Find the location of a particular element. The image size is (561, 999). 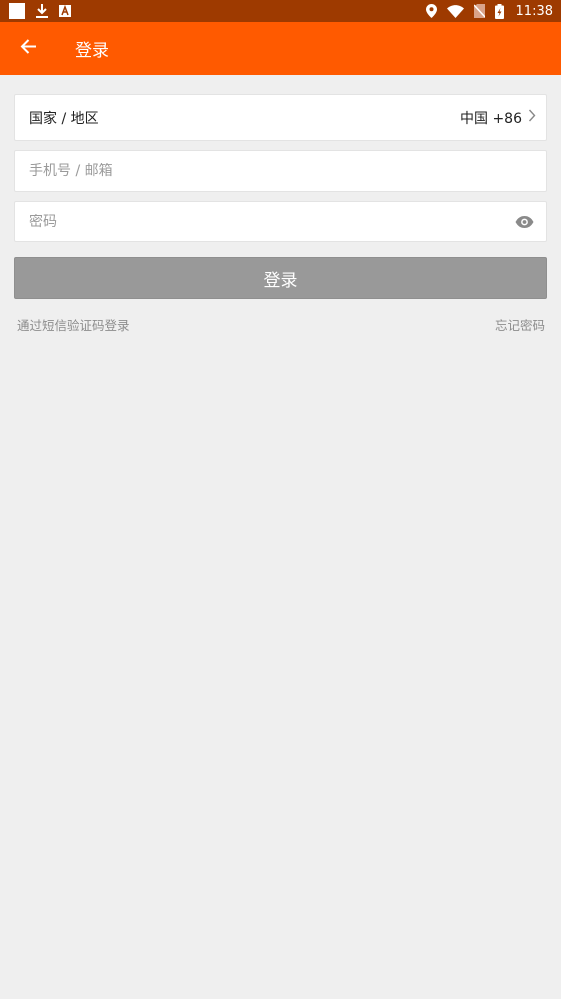

password-input is located at coordinates (271, 221).